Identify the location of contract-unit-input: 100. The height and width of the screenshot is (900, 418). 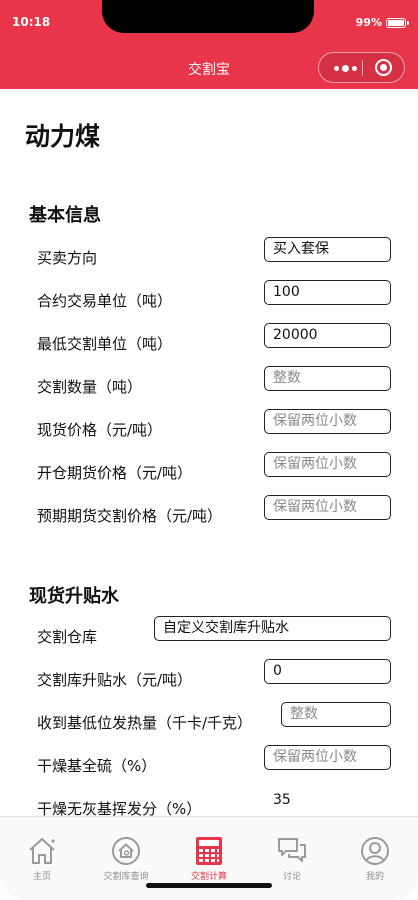
(327, 292).